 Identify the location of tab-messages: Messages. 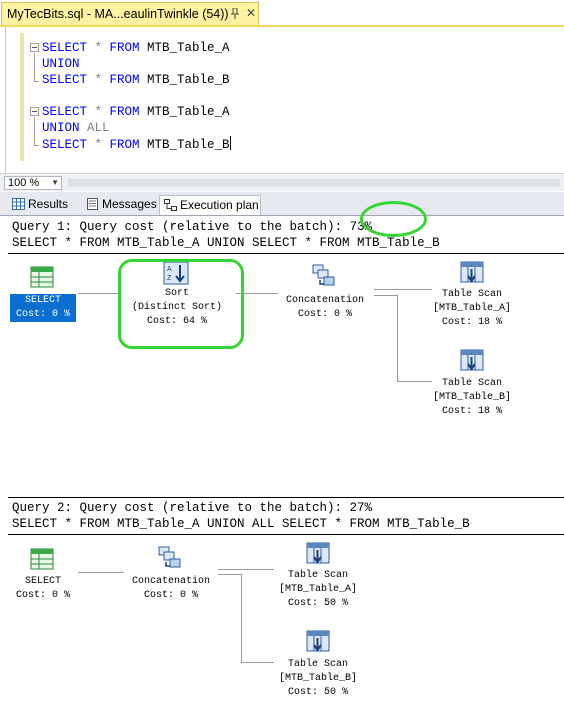
(119, 205).